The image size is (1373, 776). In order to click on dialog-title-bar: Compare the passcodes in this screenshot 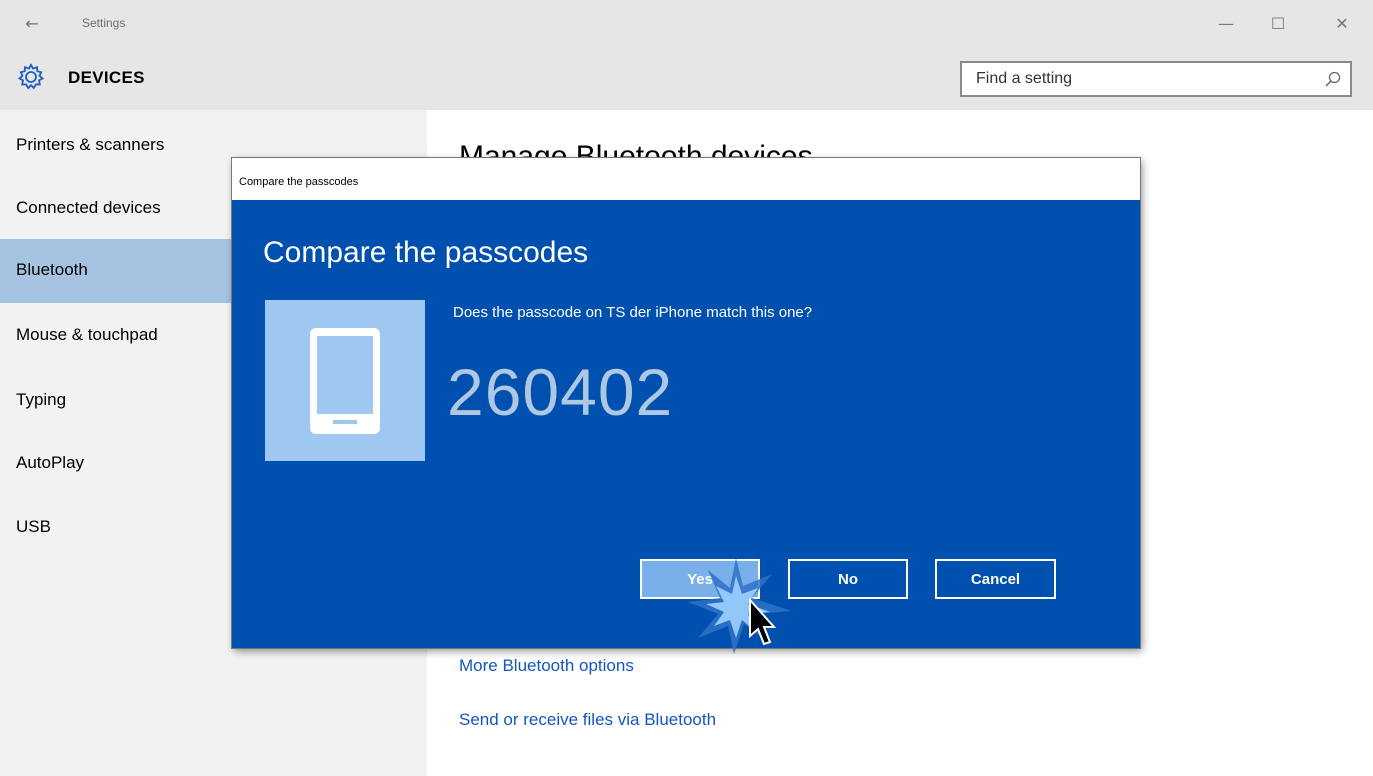, I will do `click(686, 179)`.